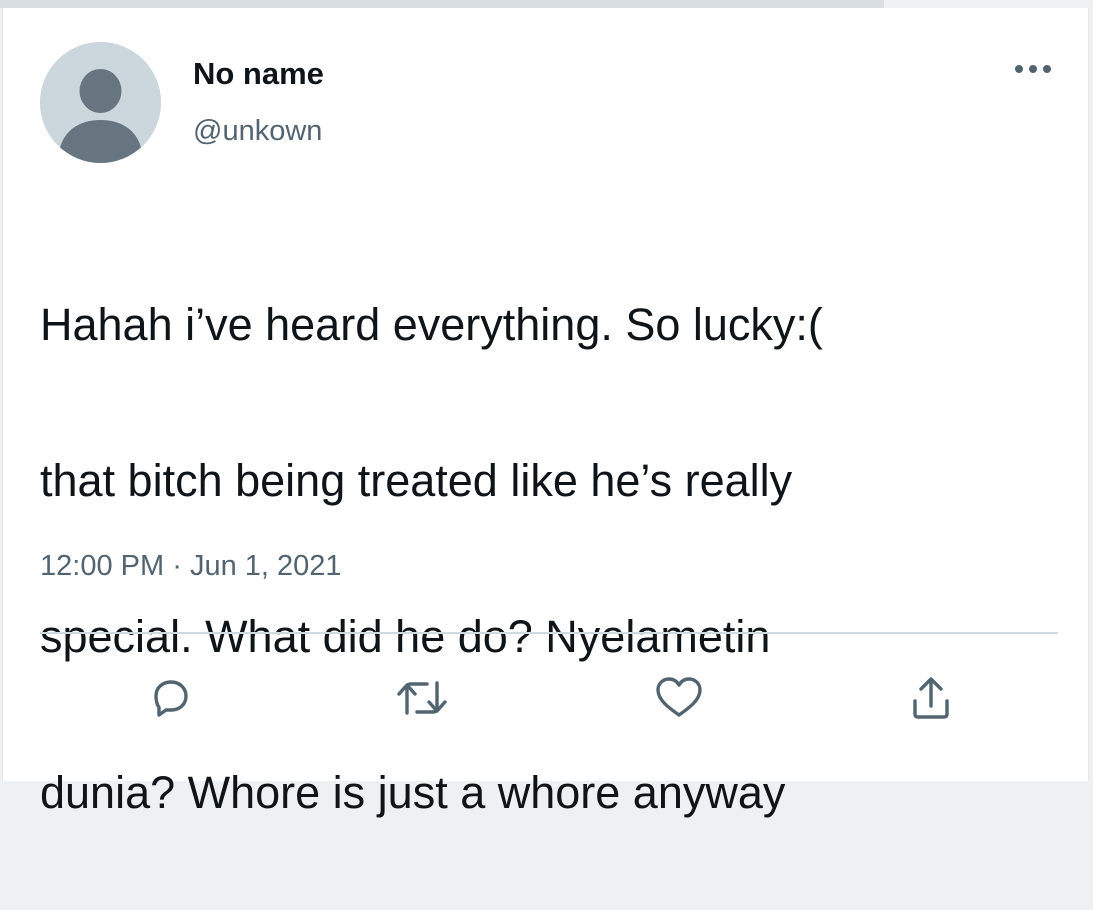 The height and width of the screenshot is (910, 1093). Describe the element at coordinates (1033, 69) in the screenshot. I see `more-horizontal-icon` at that location.